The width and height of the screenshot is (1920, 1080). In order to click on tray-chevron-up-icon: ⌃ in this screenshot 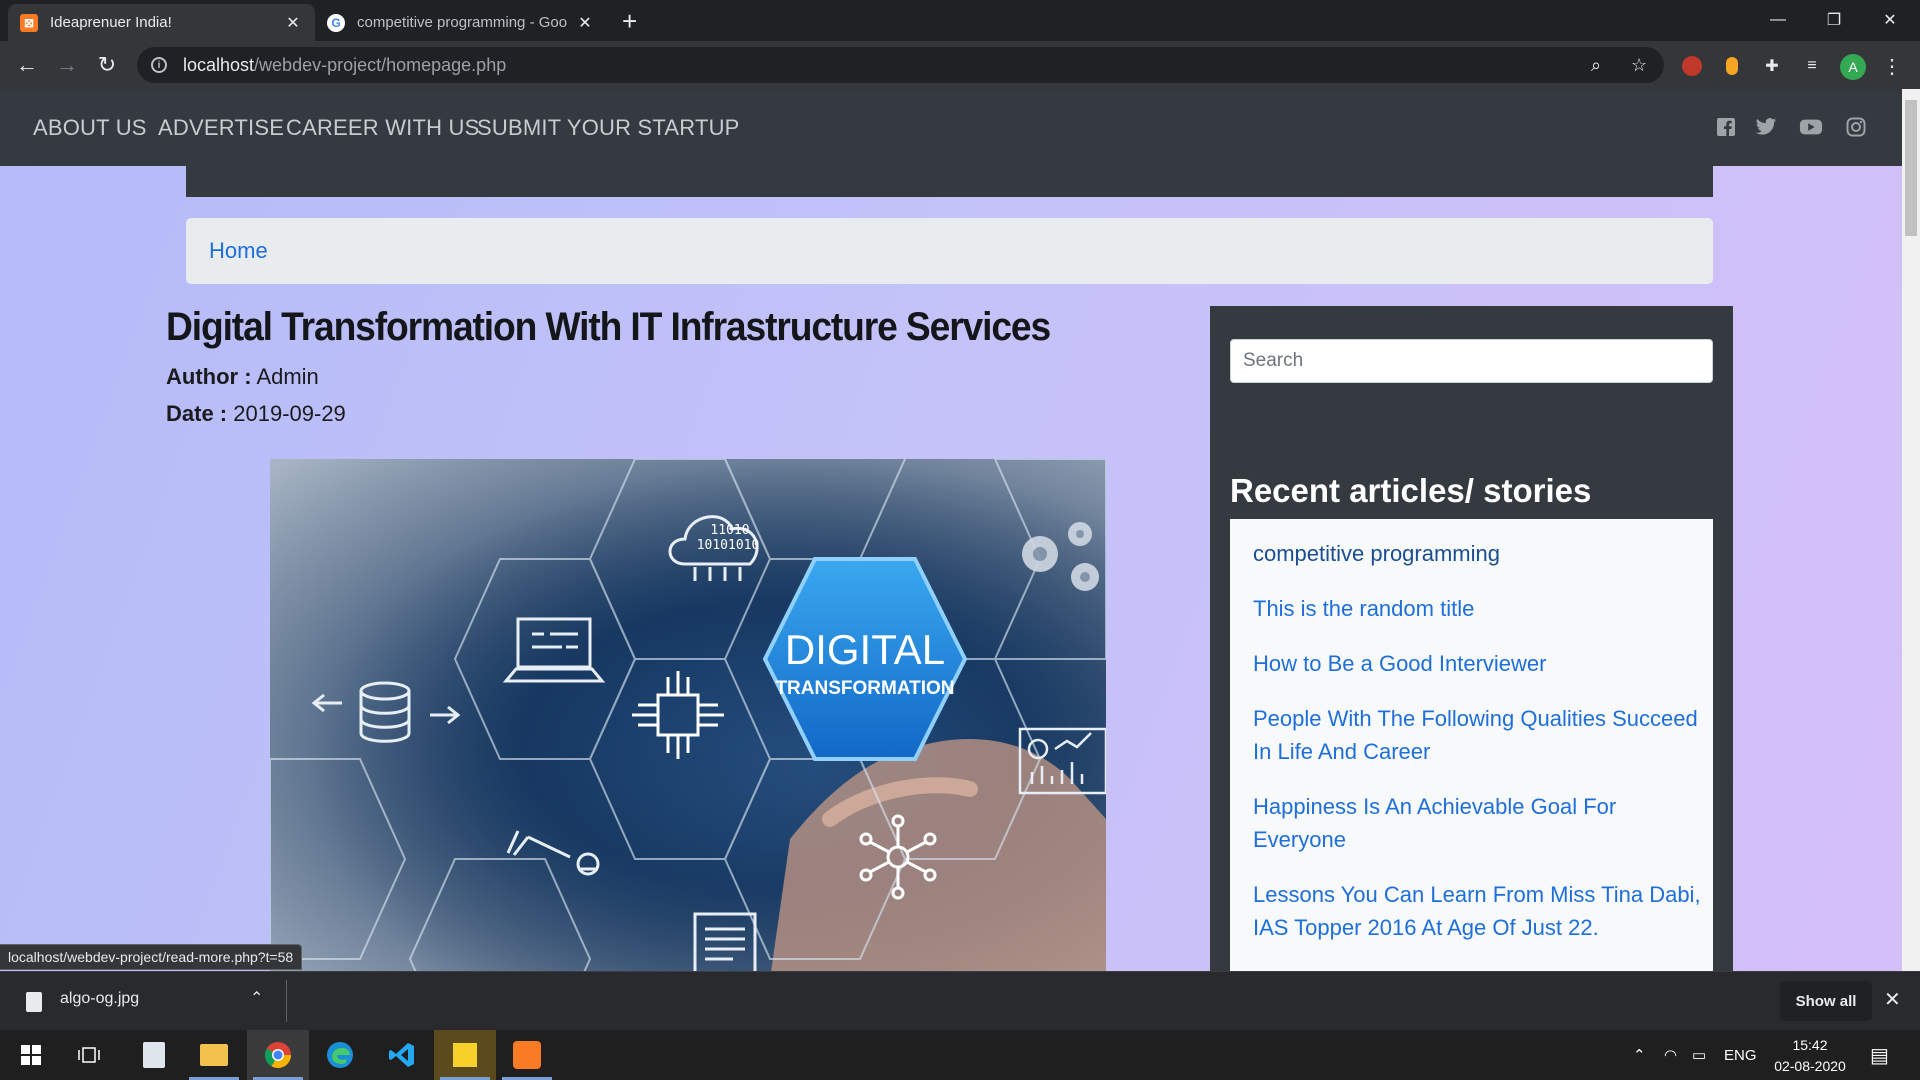, I will do `click(1639, 1055)`.